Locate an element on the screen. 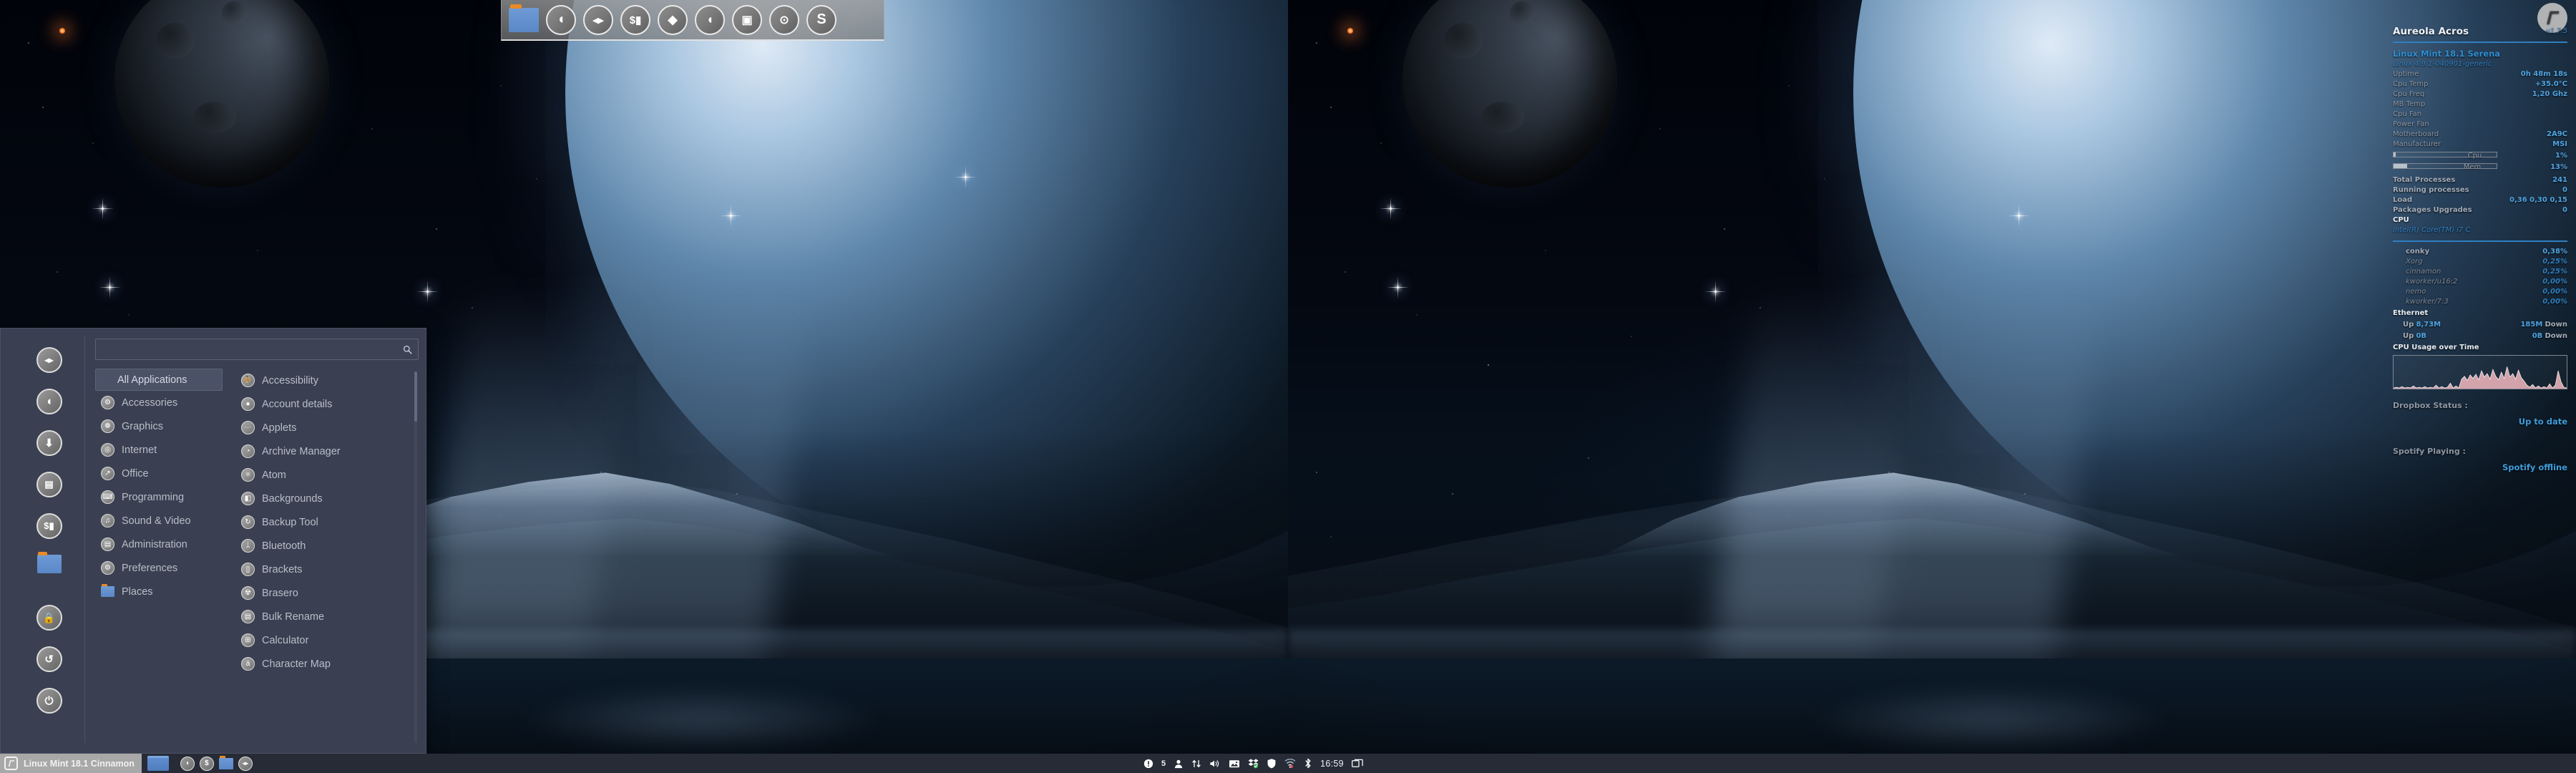 The width and height of the screenshot is (2576, 773). accessibility-icon: ⛹ is located at coordinates (248, 380).